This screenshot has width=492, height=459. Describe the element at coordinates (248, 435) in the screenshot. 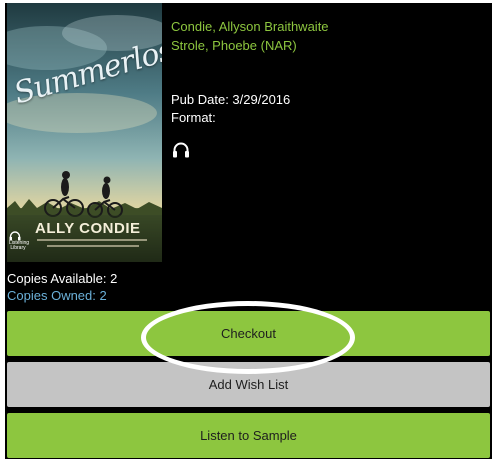

I see `listen-to-sample-button: Listen to Sample` at that location.